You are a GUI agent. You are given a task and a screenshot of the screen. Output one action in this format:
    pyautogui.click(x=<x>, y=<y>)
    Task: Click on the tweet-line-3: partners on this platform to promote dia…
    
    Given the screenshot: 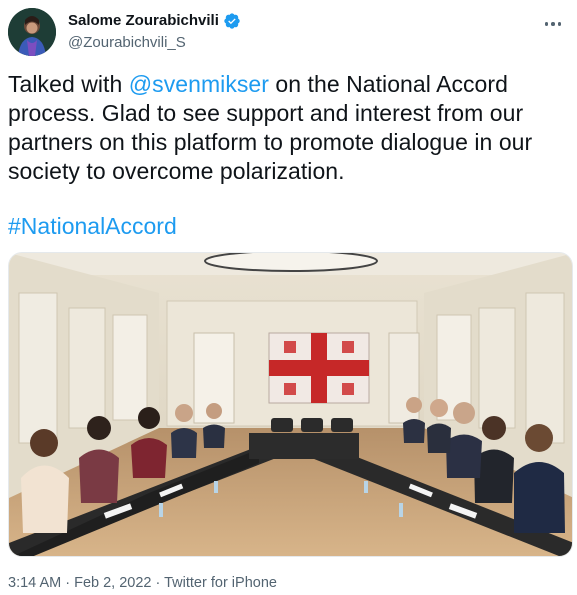 What is the action you would take?
    pyautogui.click(x=270, y=142)
    